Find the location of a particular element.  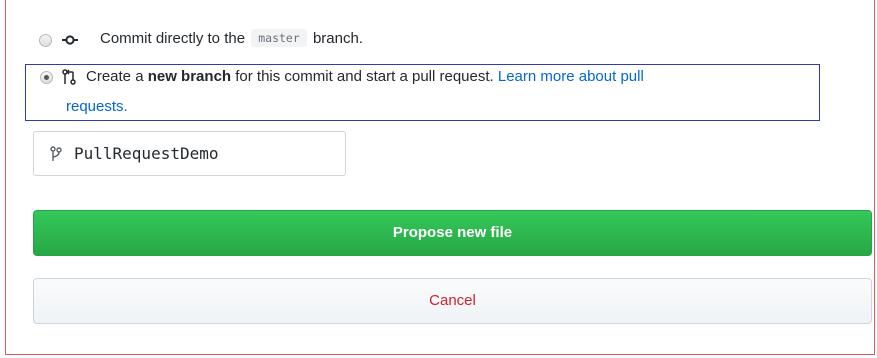

learn-more-link-continued: requests. is located at coordinates (97, 106).